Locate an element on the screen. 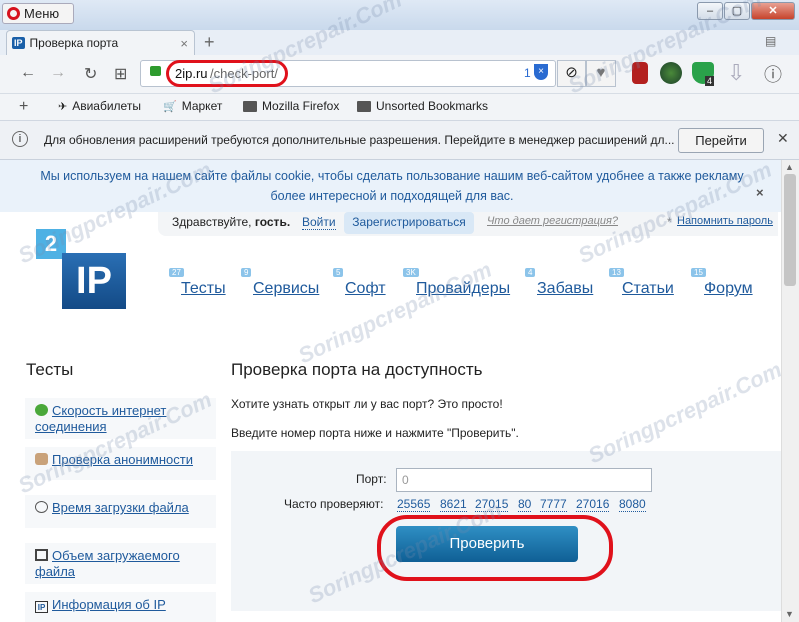  nav-fun: Забавы is located at coordinates (565, 289).